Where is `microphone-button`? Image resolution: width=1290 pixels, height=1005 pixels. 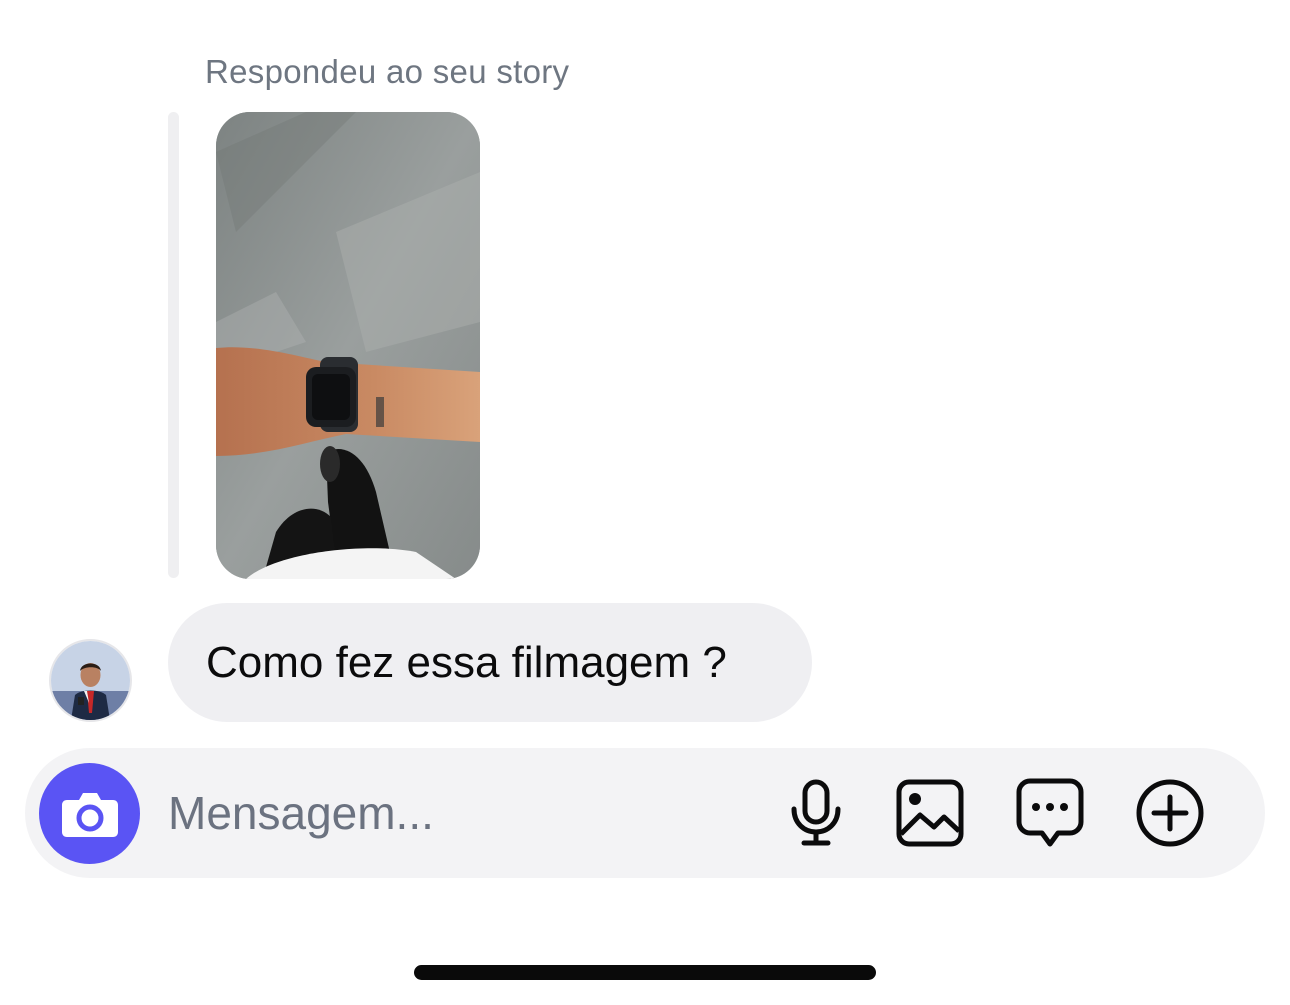
microphone-button is located at coordinates (816, 813).